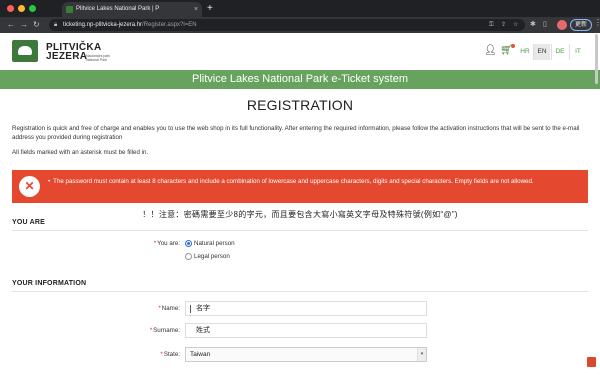  What do you see at coordinates (196, 9) in the screenshot?
I see `tab-close-icon: ×` at bounding box center [196, 9].